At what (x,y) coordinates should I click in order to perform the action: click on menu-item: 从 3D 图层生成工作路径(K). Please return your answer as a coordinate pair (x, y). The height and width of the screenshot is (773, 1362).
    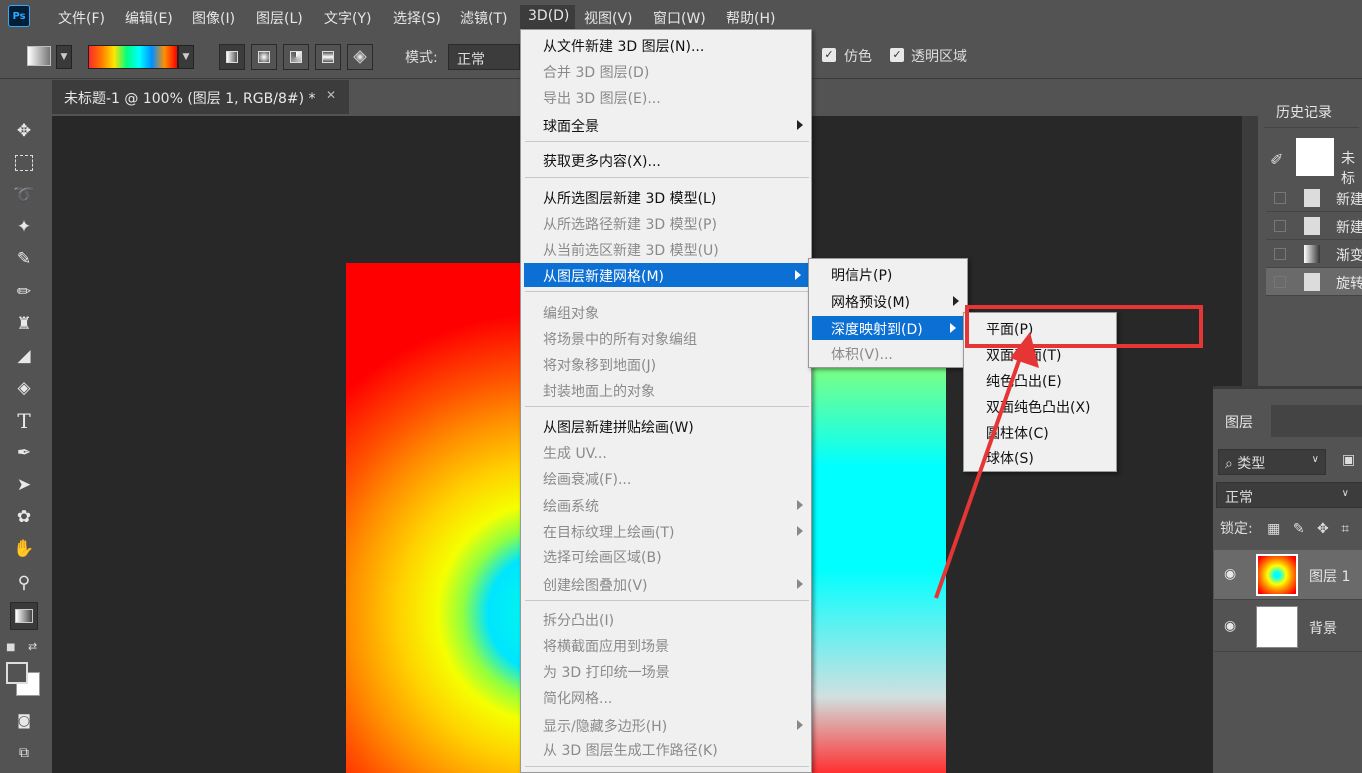
    Looking at the image, I should click on (666, 749).